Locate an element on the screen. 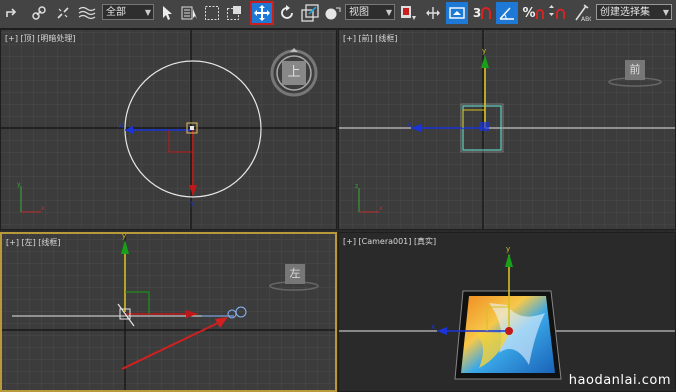 The height and width of the screenshot is (392, 676). viewport-camera-label: [+] [Camera001] [真实] is located at coordinates (389, 241).